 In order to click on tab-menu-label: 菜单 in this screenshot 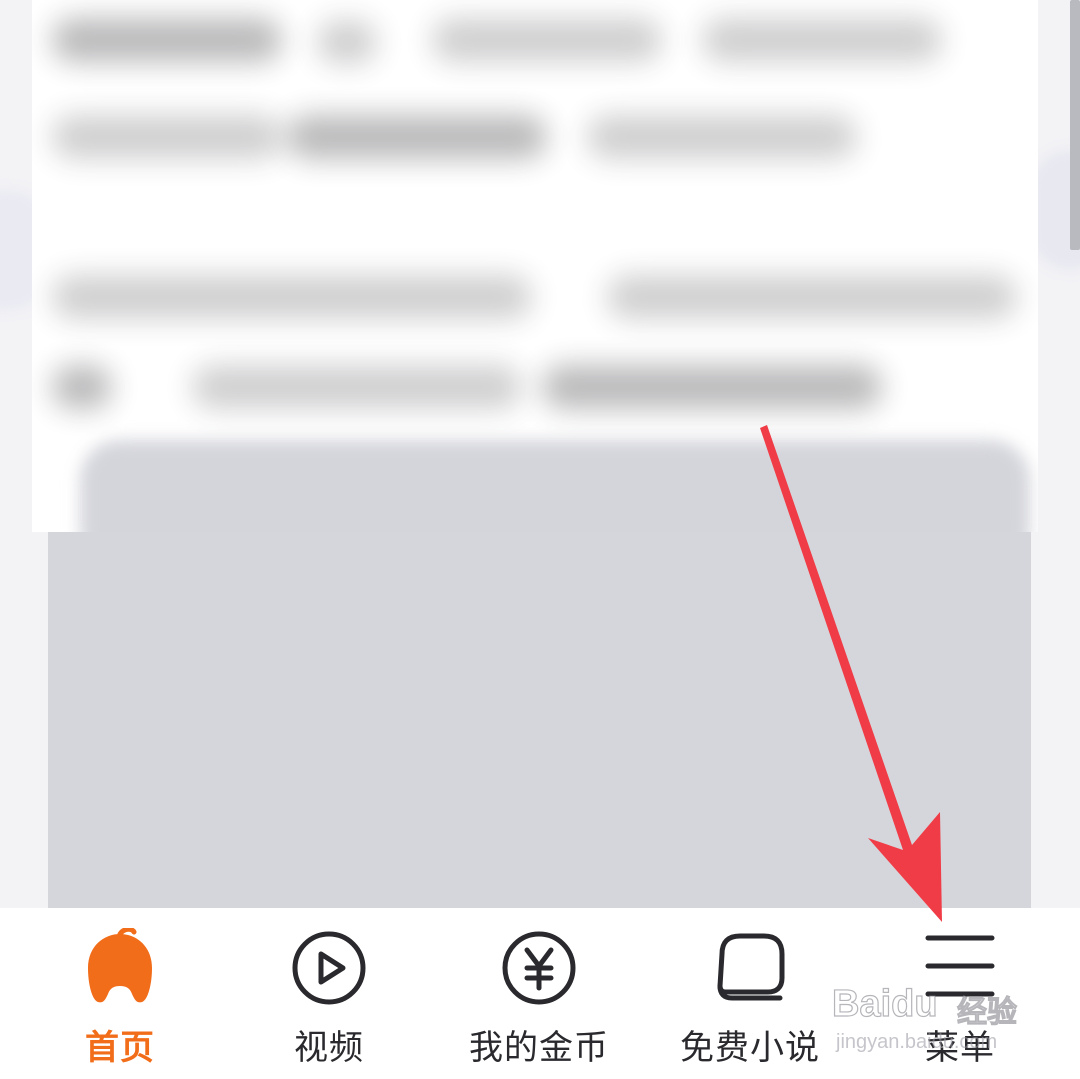, I will do `click(960, 1048)`.